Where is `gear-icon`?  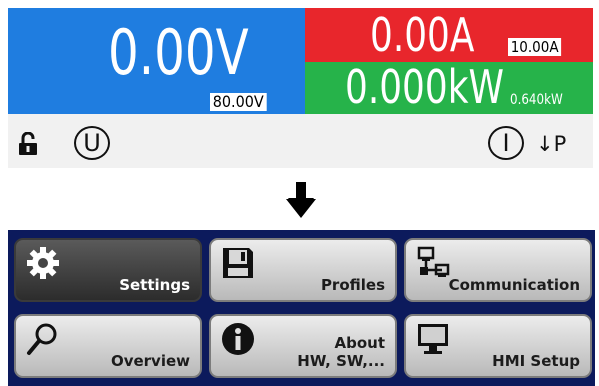
gear-icon is located at coordinates (43, 263).